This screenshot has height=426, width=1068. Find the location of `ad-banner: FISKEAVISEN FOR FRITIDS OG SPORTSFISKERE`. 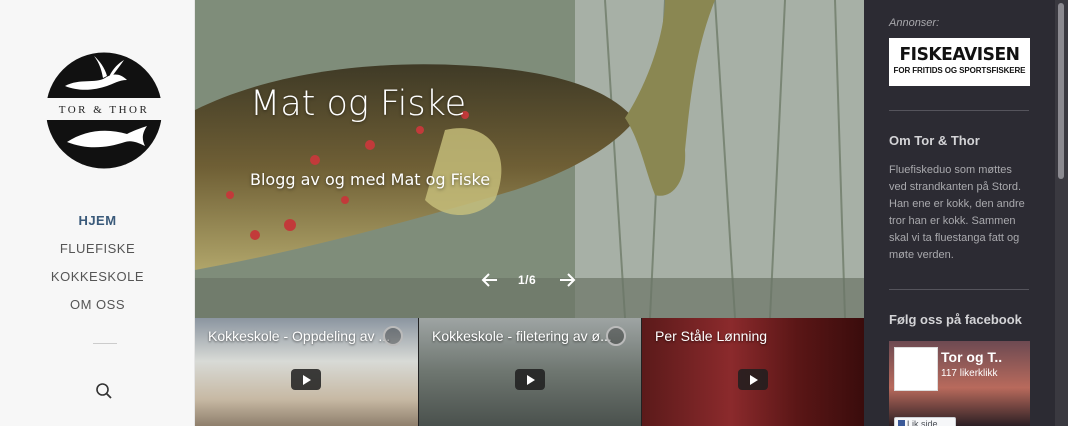

ad-banner: FISKEAVISEN FOR FRITIDS OG SPORTSFISKERE is located at coordinates (959, 62).